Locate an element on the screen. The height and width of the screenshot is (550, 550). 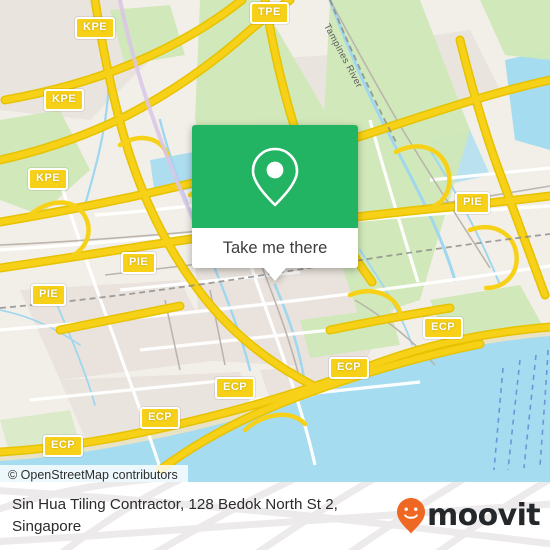
map-pin-icon is located at coordinates (275, 176).